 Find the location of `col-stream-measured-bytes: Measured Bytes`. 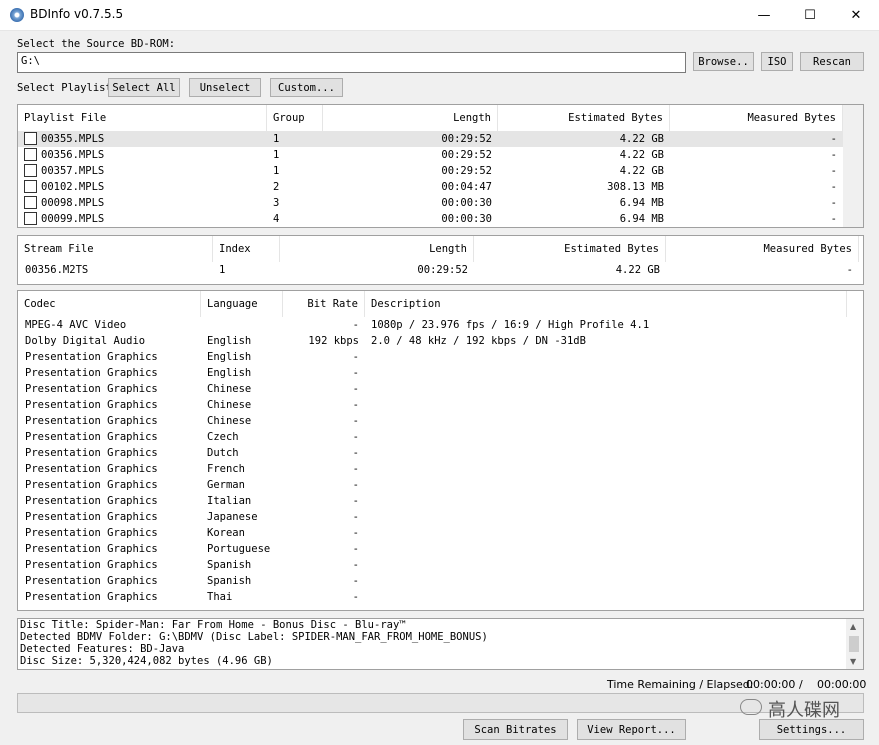

col-stream-measured-bytes: Measured Bytes is located at coordinates (762, 249).